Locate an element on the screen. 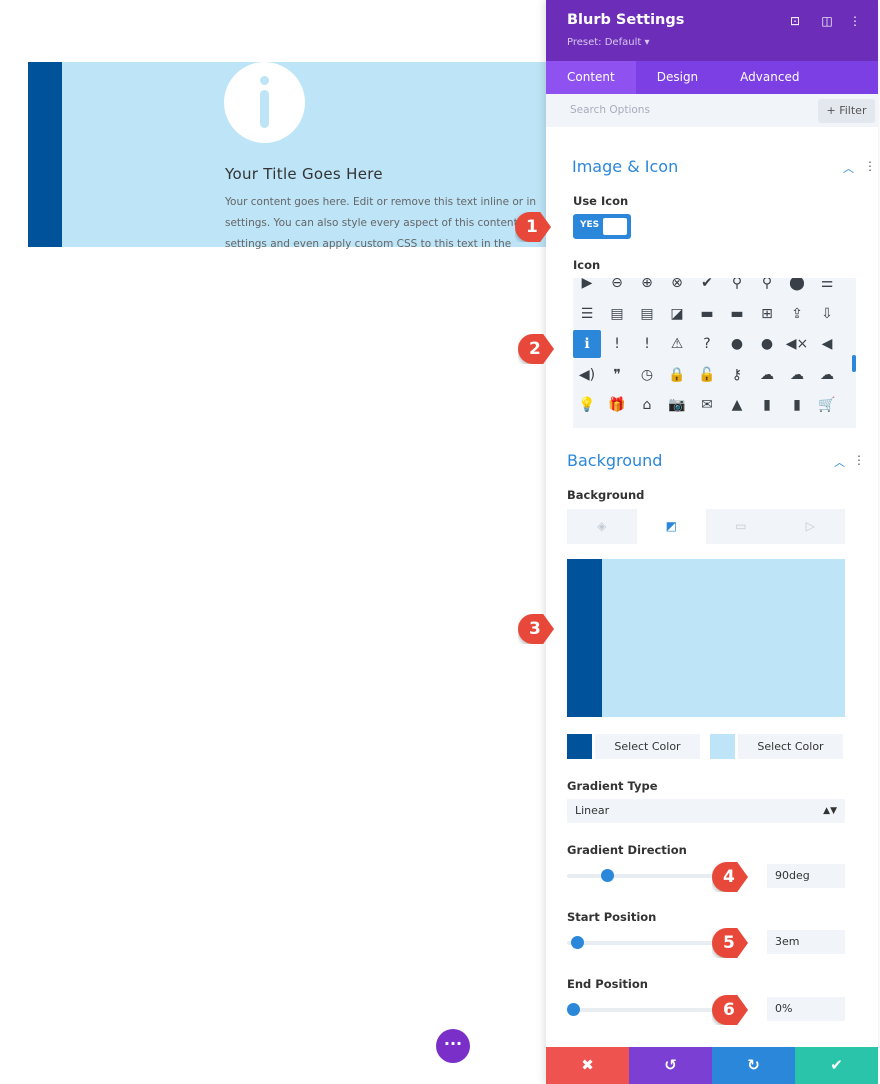 The image size is (880, 1084). select-value: Linear is located at coordinates (592, 810).